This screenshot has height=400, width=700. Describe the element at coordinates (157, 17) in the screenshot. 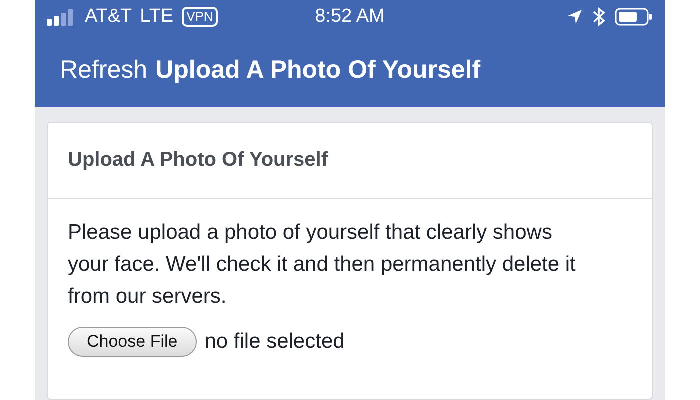

I see `network-type: LTE` at that location.